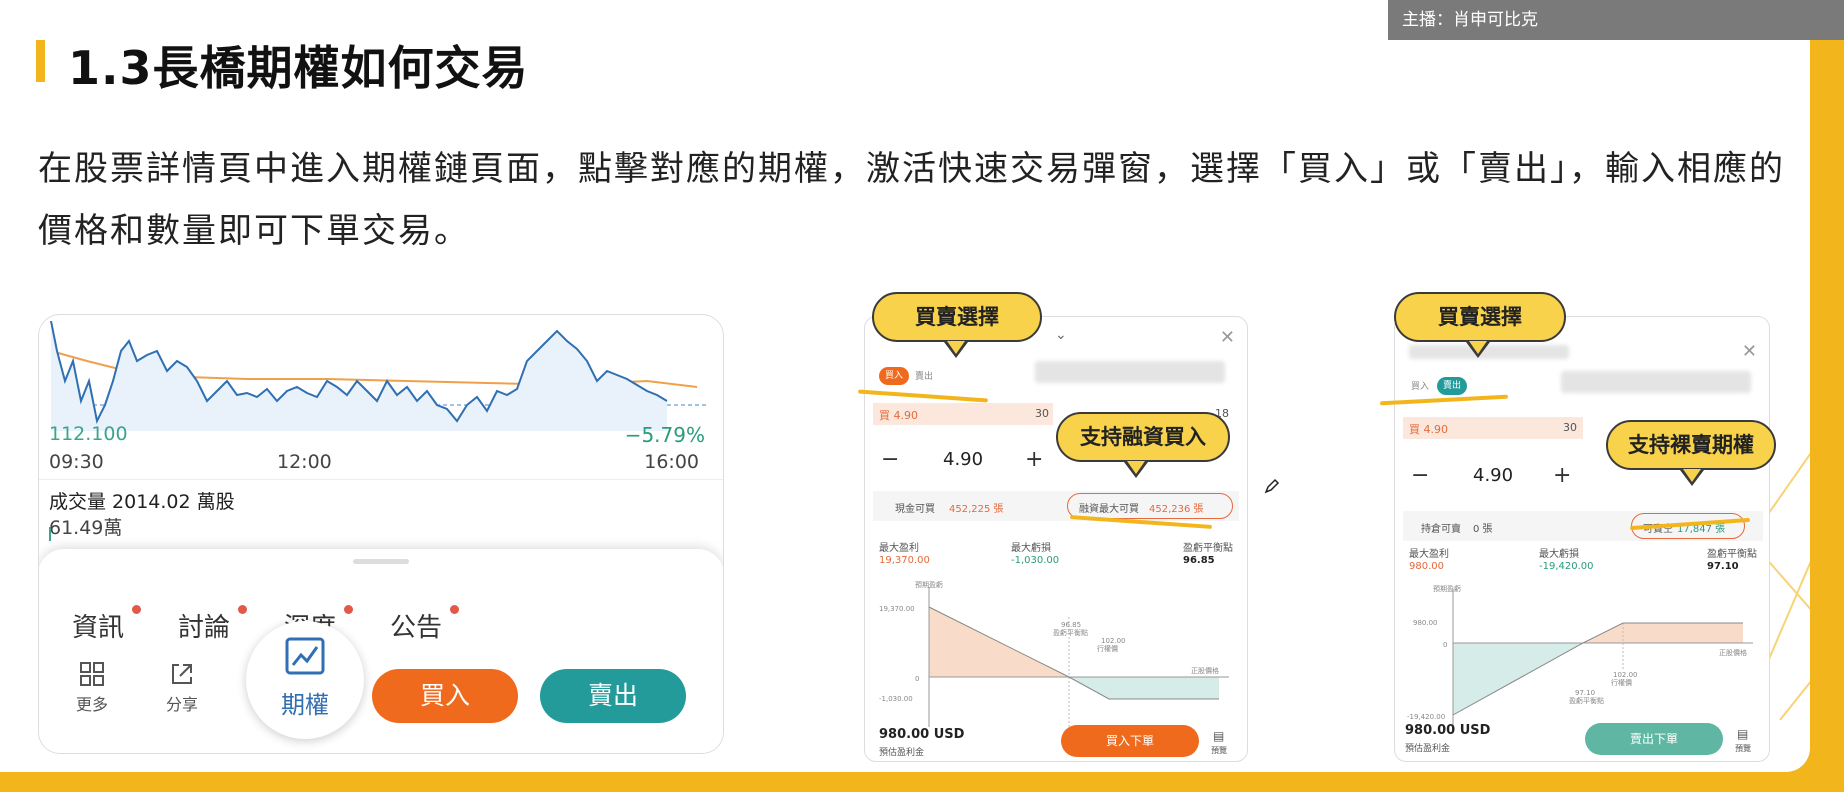  Describe the element at coordinates (182, 688) in the screenshot. I see `share-button: 分享` at that location.